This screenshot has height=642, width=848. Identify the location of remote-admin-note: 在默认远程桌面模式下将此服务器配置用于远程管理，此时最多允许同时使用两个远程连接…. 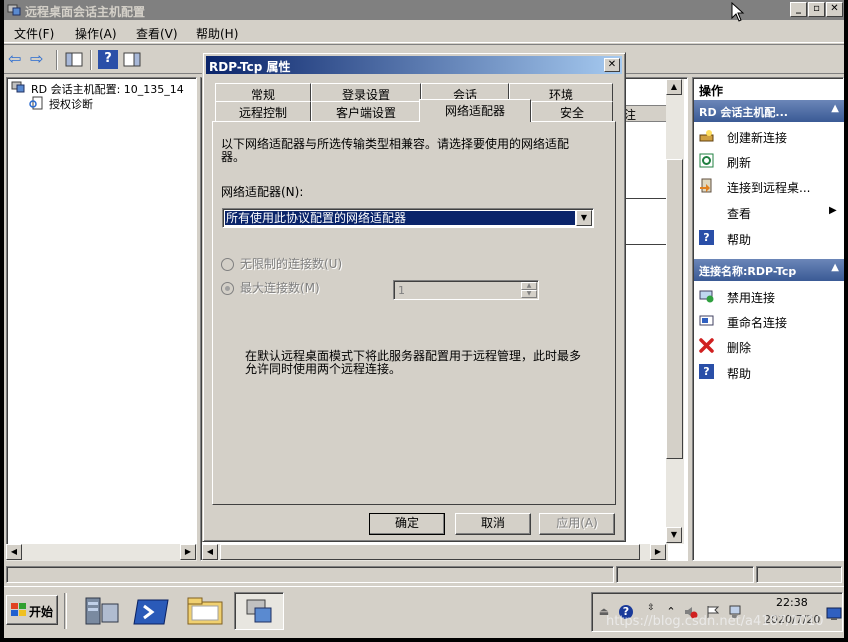
(413, 362).